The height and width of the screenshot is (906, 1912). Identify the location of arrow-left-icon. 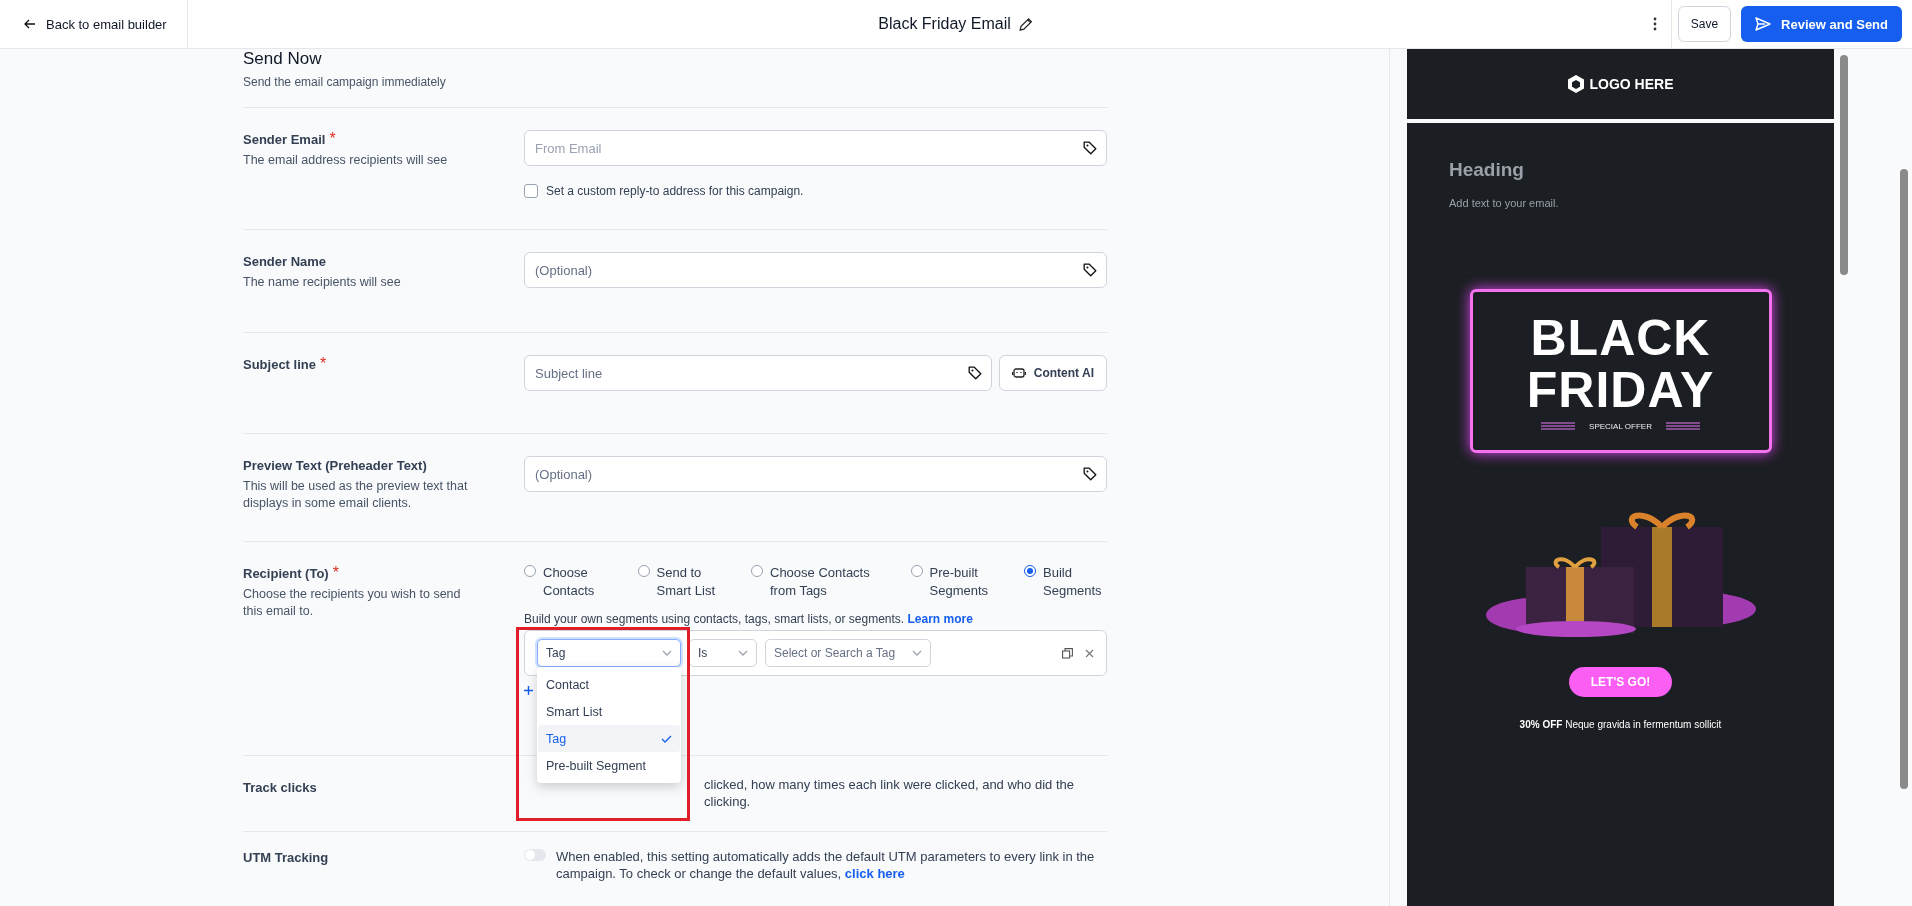
(30, 24).